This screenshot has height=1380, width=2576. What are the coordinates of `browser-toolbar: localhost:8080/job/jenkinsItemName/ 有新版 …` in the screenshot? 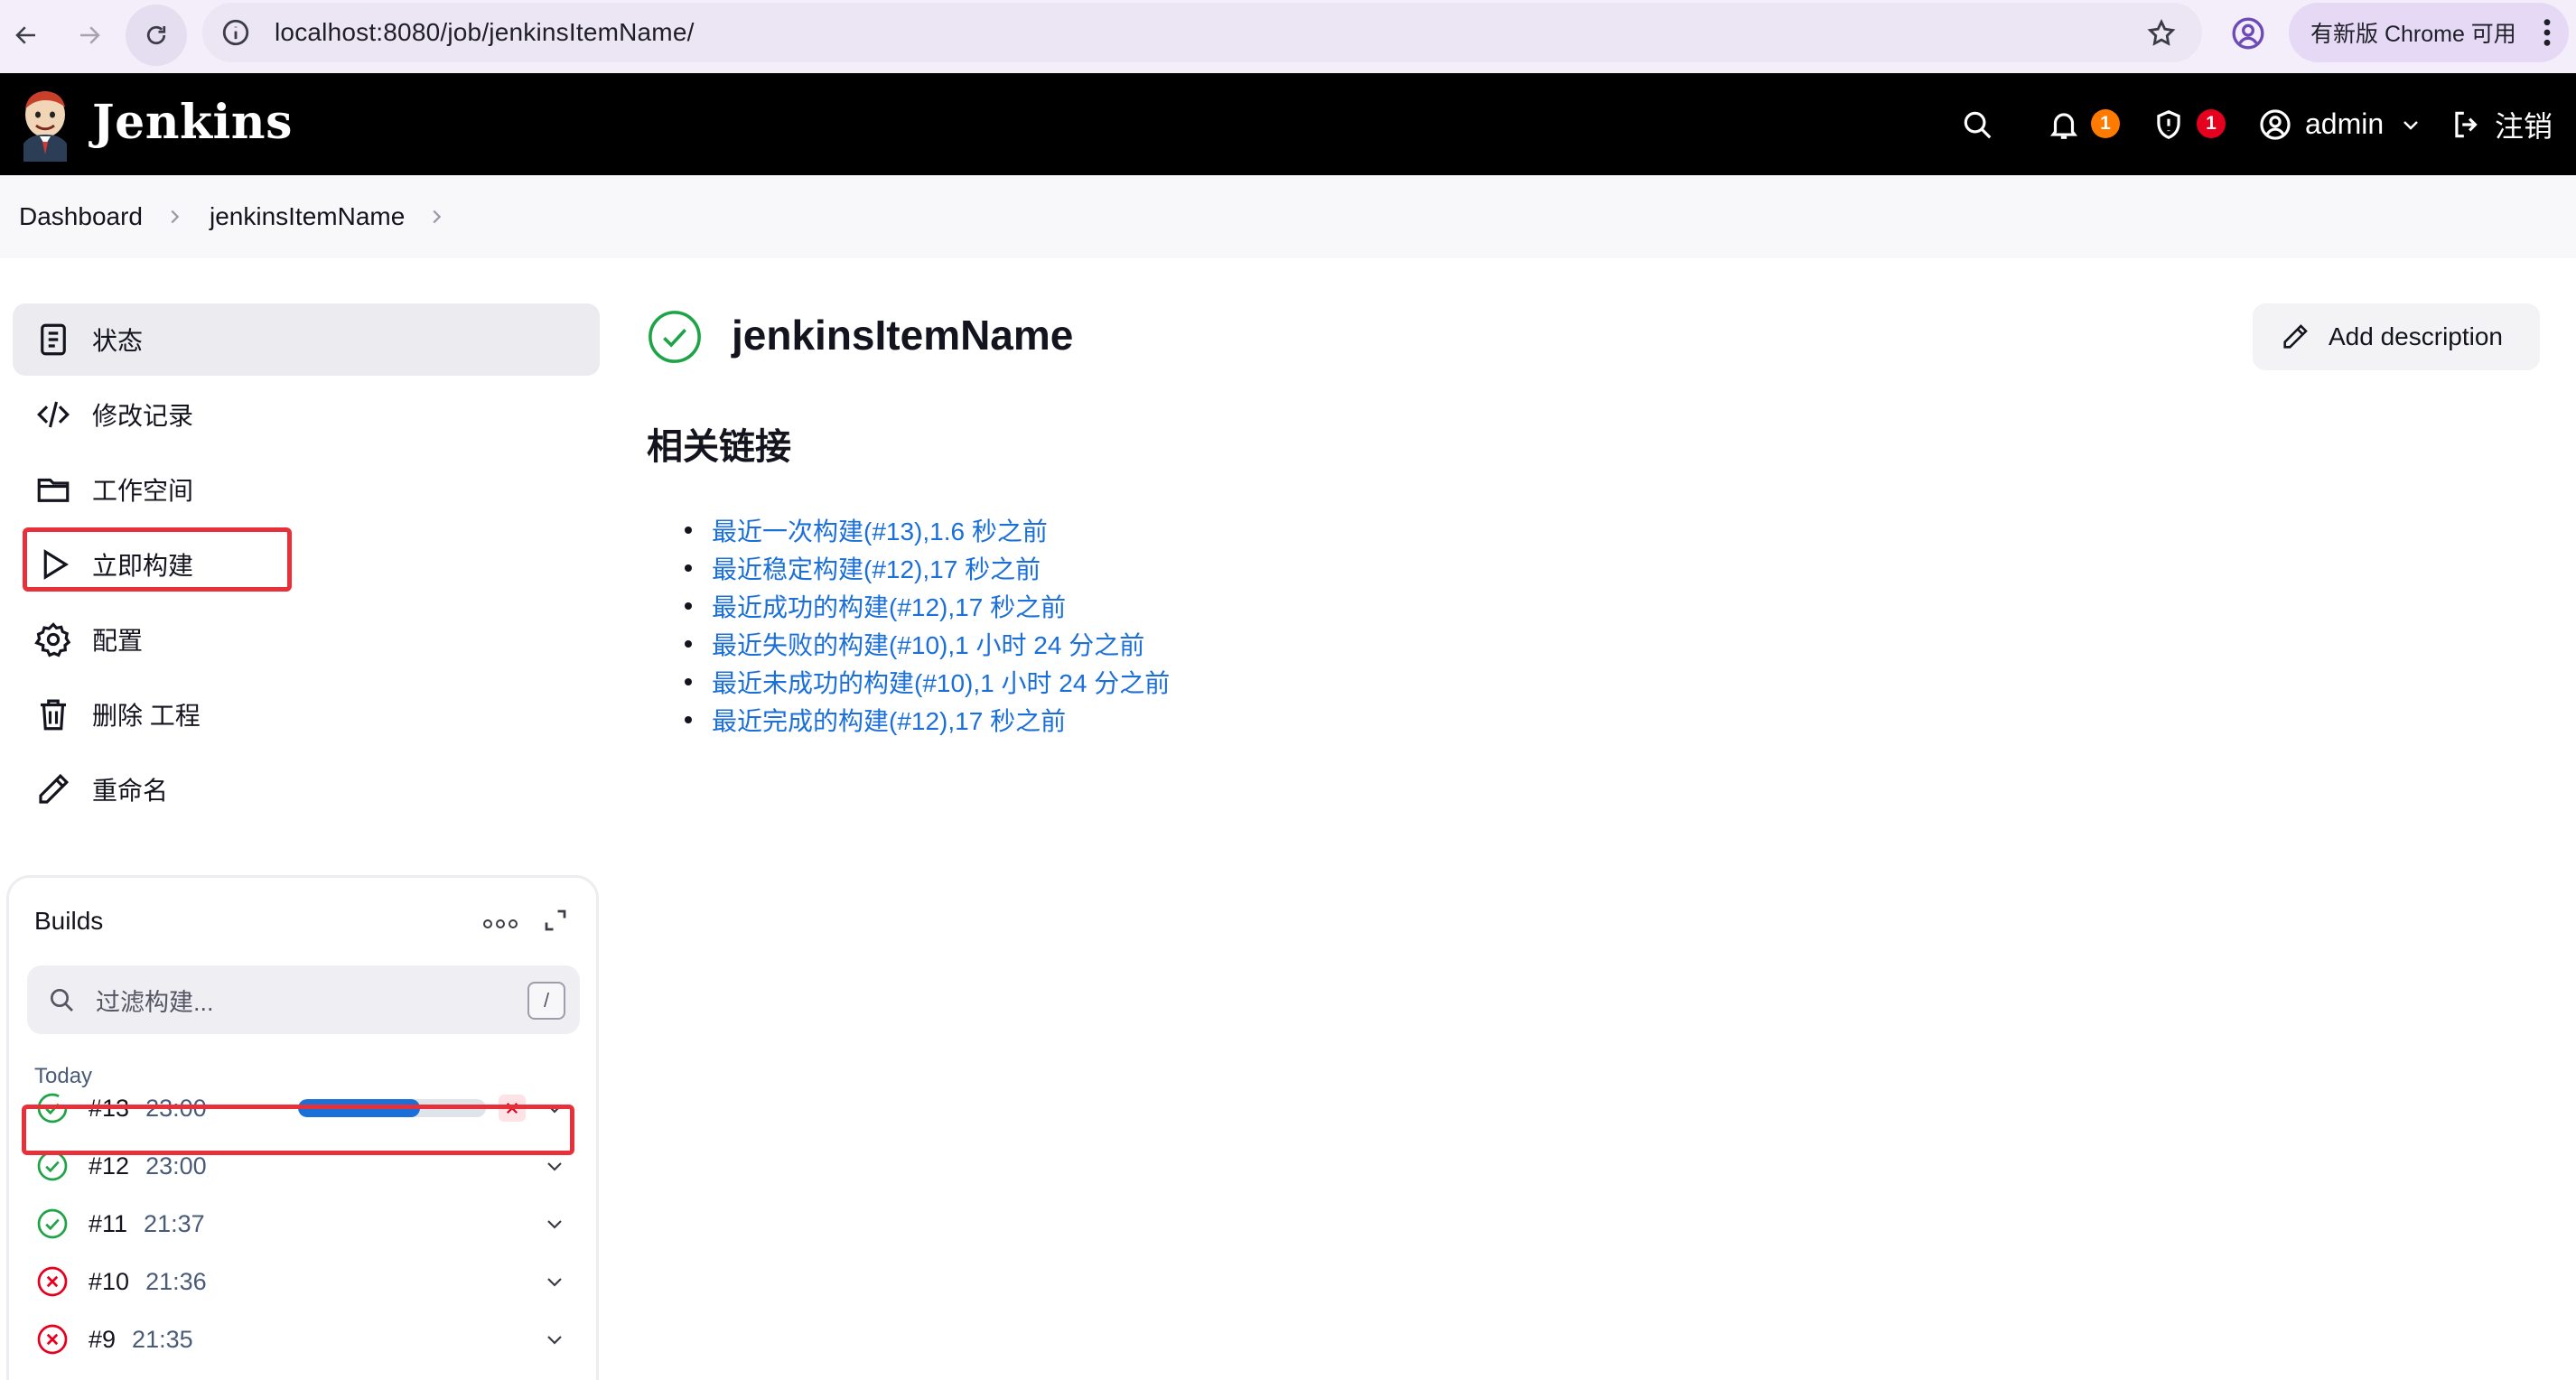 It's located at (1288, 36).